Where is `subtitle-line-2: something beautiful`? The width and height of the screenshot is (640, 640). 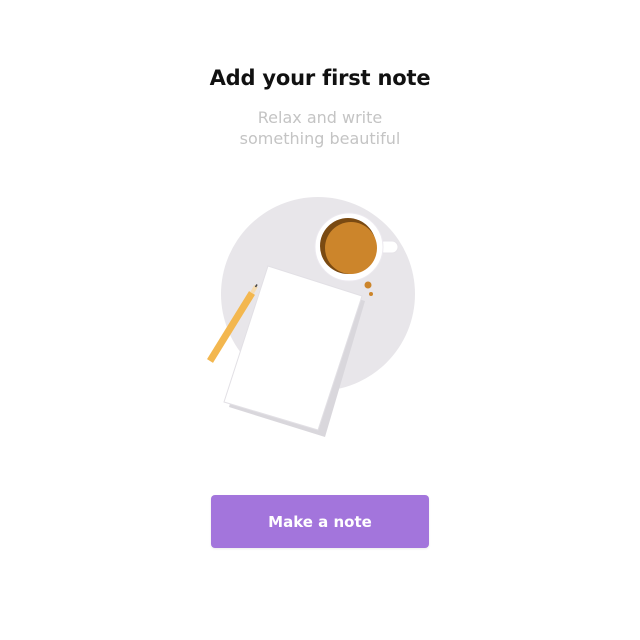
subtitle-line-2: something beautiful is located at coordinates (320, 138).